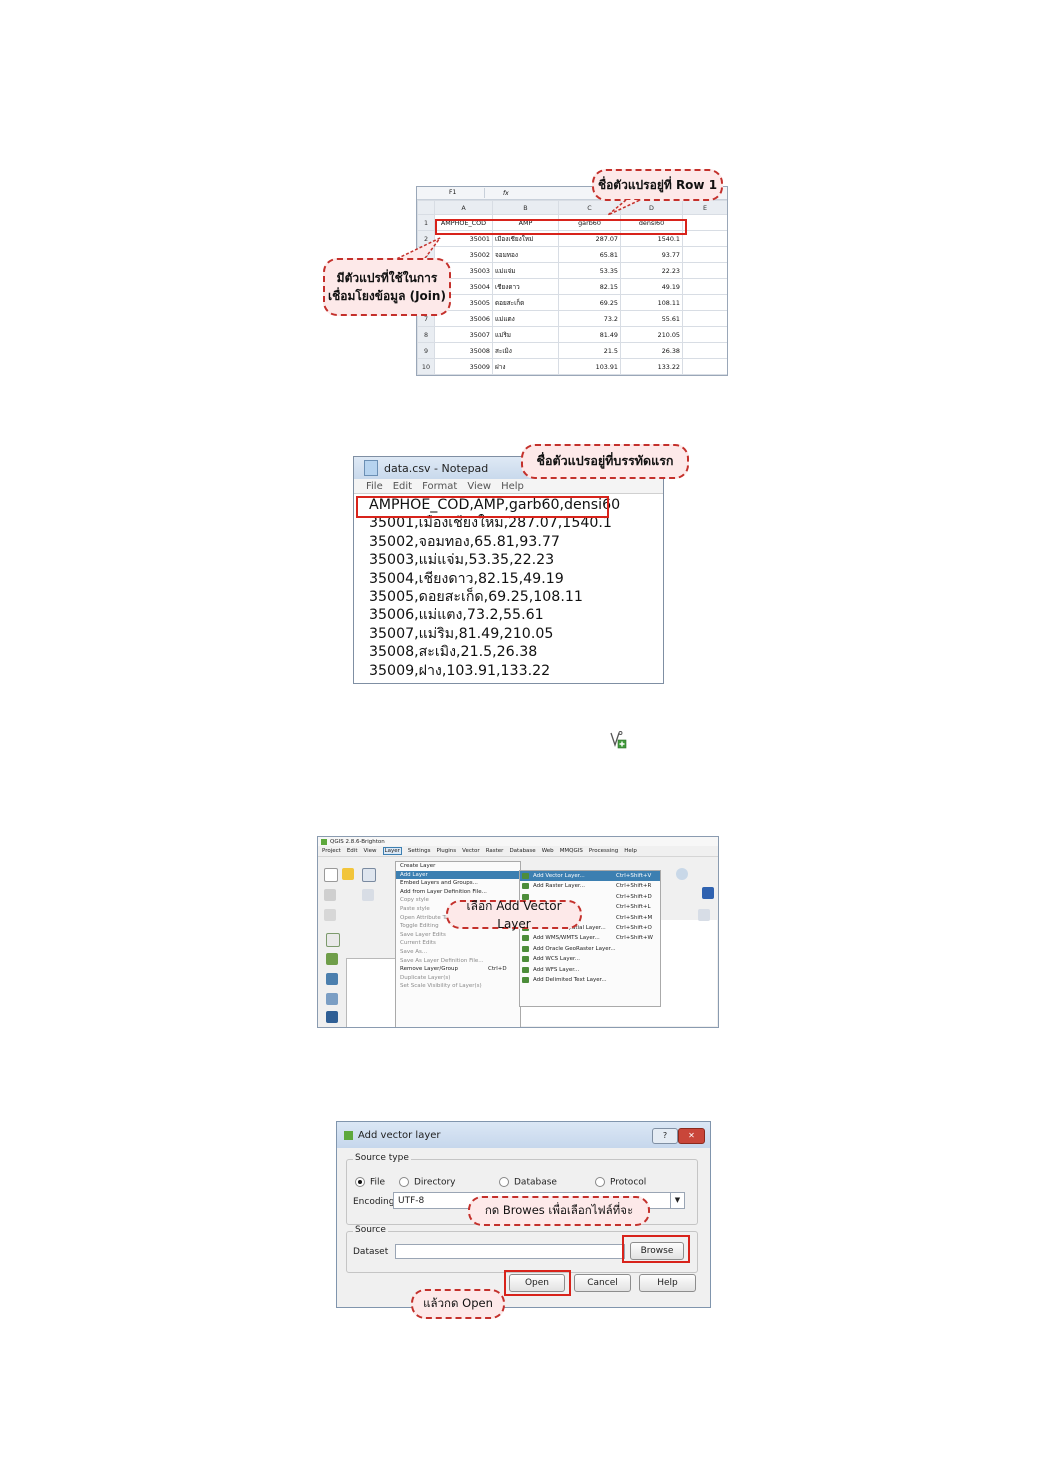 The height and width of the screenshot is (1471, 1040). Describe the element at coordinates (525, 207) in the screenshot. I see `column-header: B` at that location.